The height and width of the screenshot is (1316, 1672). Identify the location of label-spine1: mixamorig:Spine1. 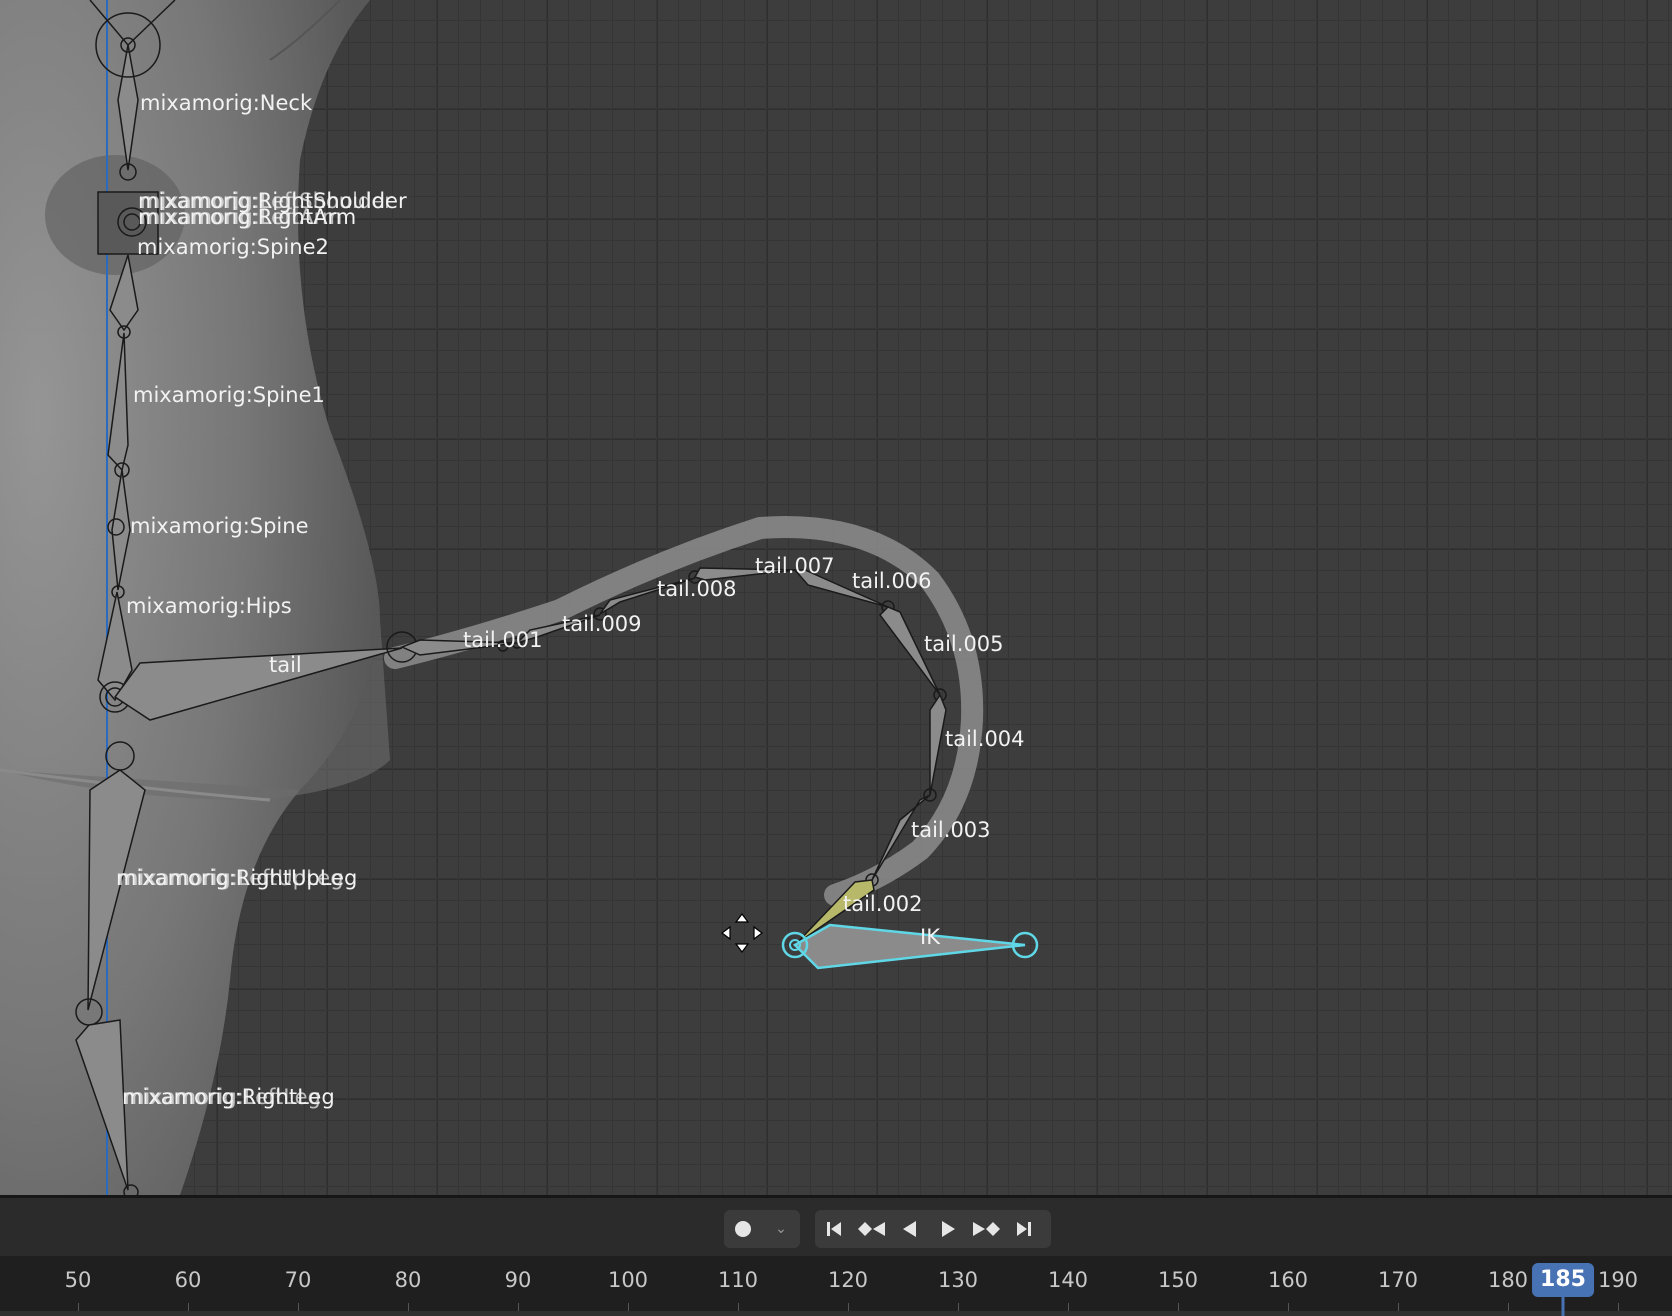
(229, 395).